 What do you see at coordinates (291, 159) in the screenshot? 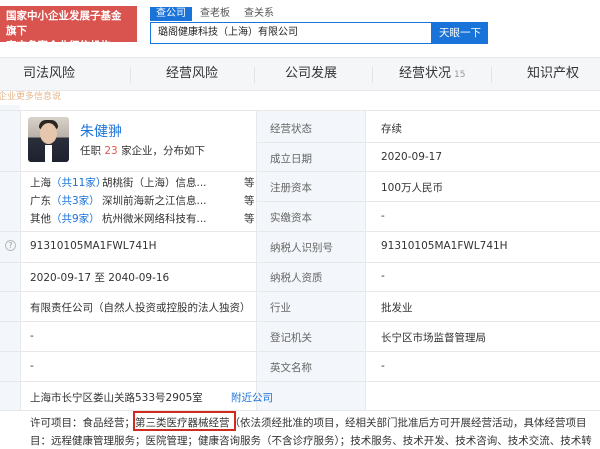
I see `label-established-date: 成立日期` at bounding box center [291, 159].